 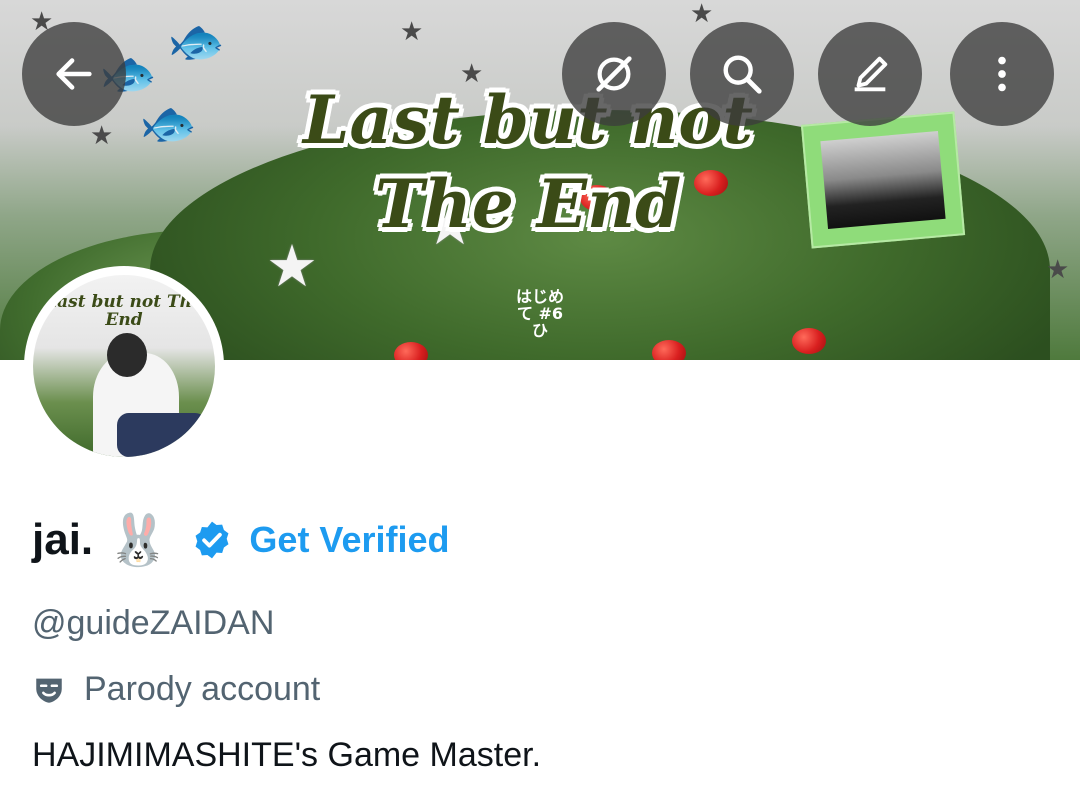 I want to click on parody-label-row: Parody account, so click(x=176, y=689).